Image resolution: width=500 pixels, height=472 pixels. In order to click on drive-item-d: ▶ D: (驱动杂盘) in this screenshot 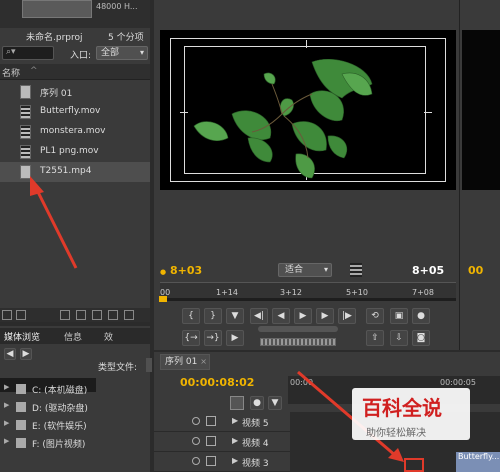, I will do `click(75, 407)`.